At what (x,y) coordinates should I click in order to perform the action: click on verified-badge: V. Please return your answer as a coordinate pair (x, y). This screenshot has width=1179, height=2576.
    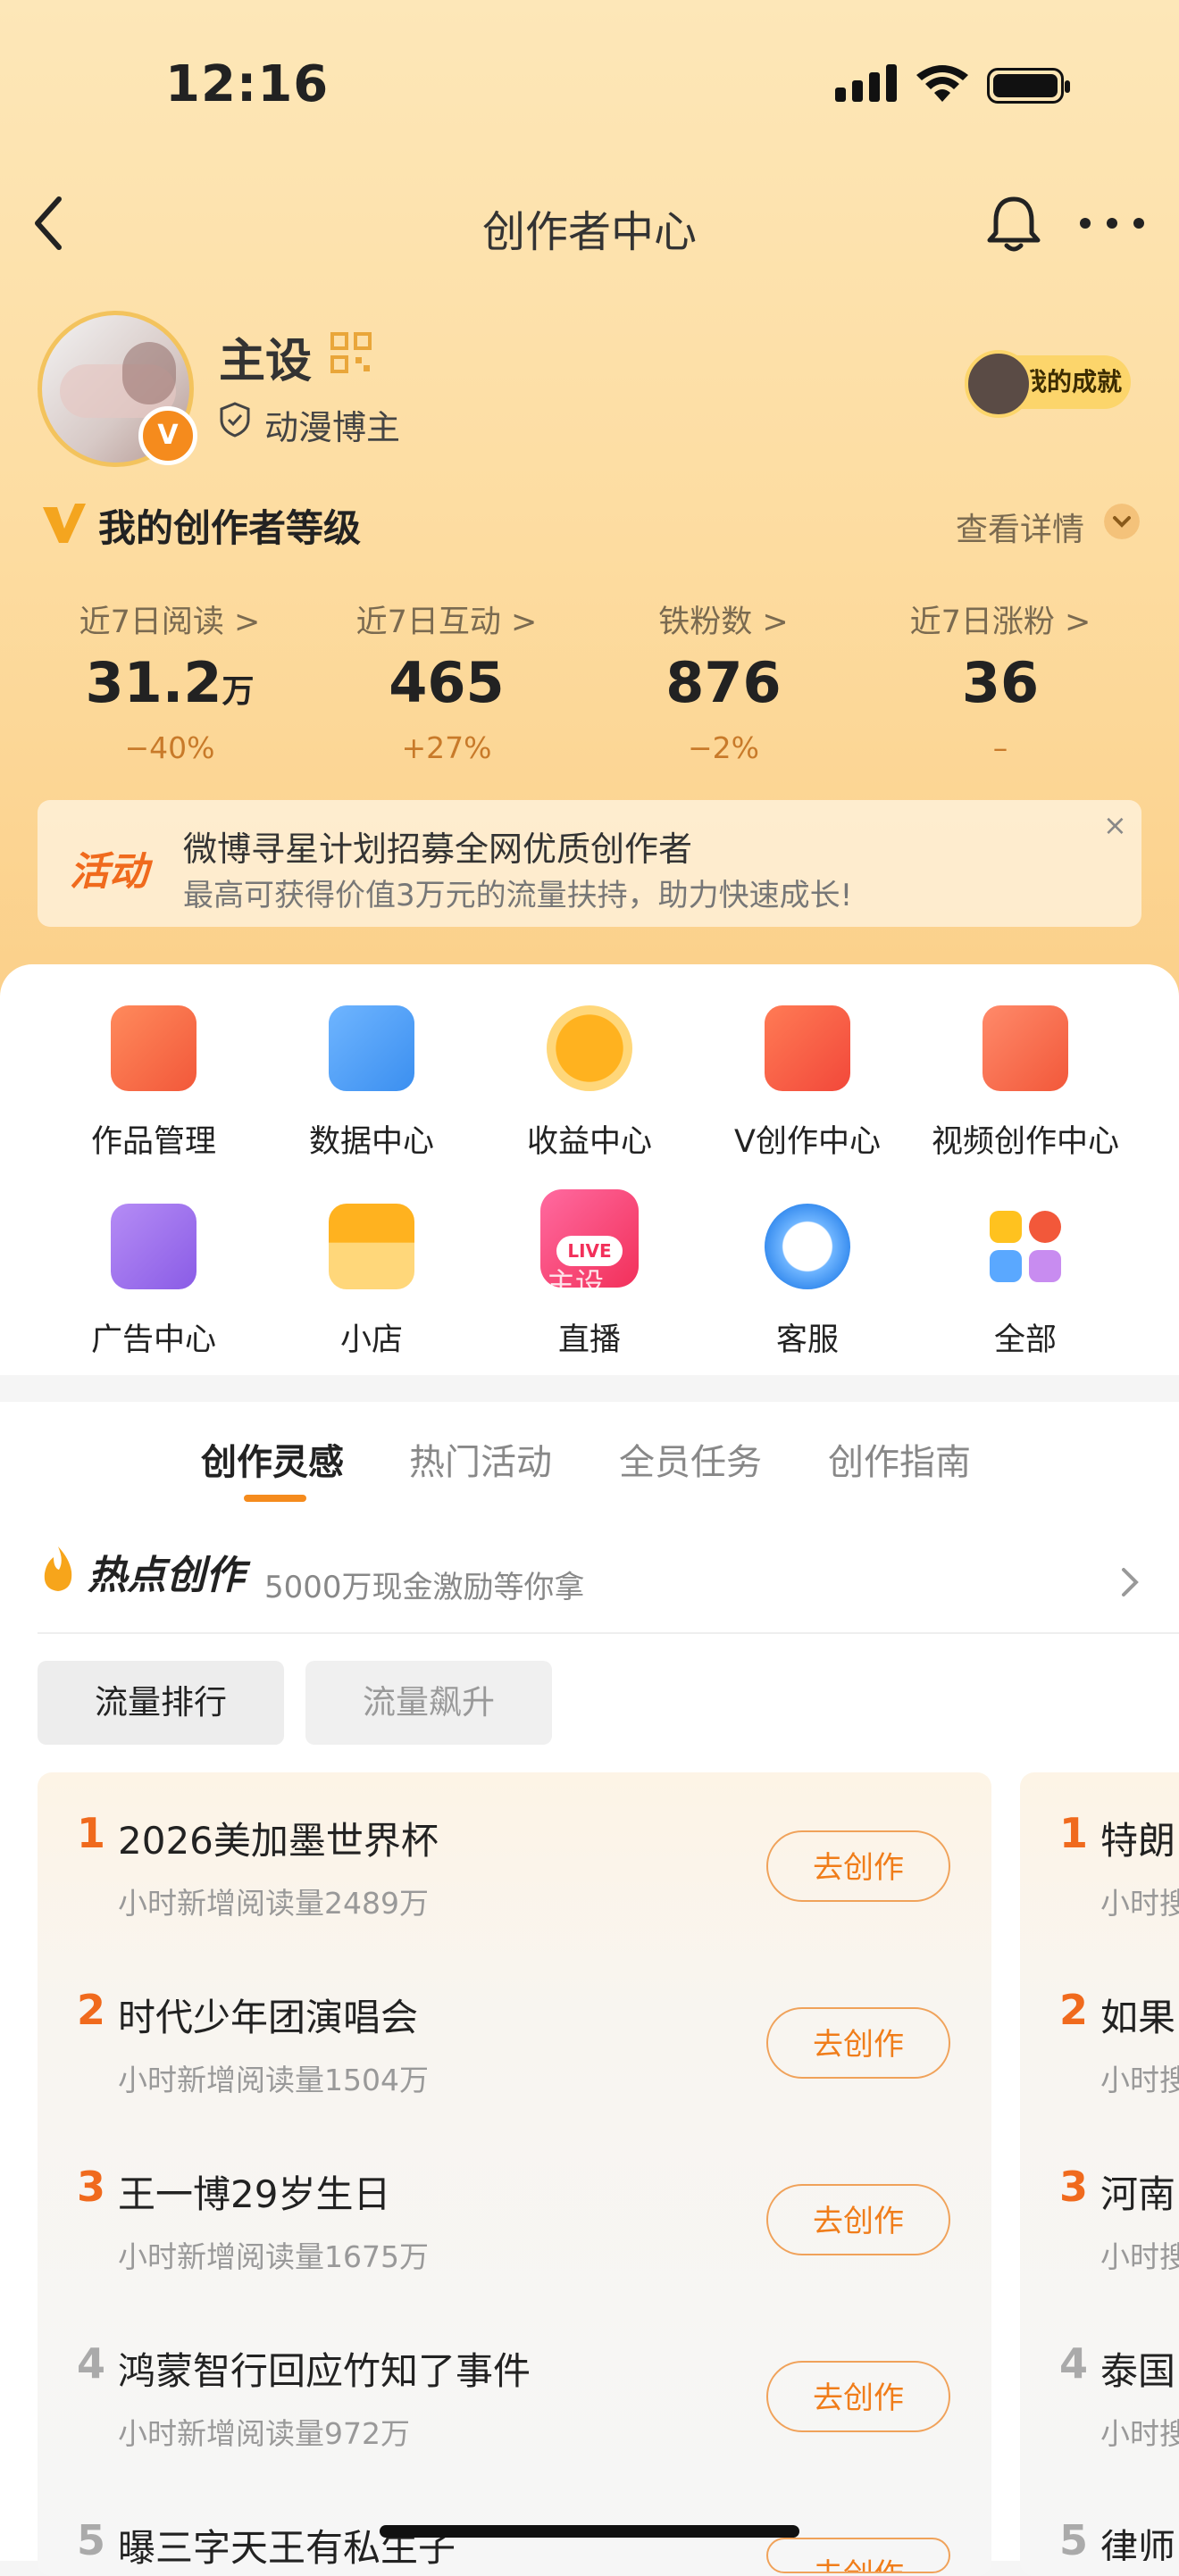
    Looking at the image, I should click on (167, 435).